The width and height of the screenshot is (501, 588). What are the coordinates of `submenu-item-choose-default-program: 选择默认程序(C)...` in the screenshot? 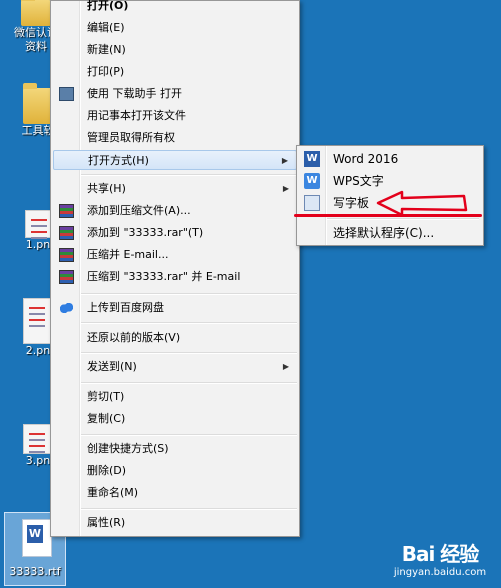 It's located at (390, 233).